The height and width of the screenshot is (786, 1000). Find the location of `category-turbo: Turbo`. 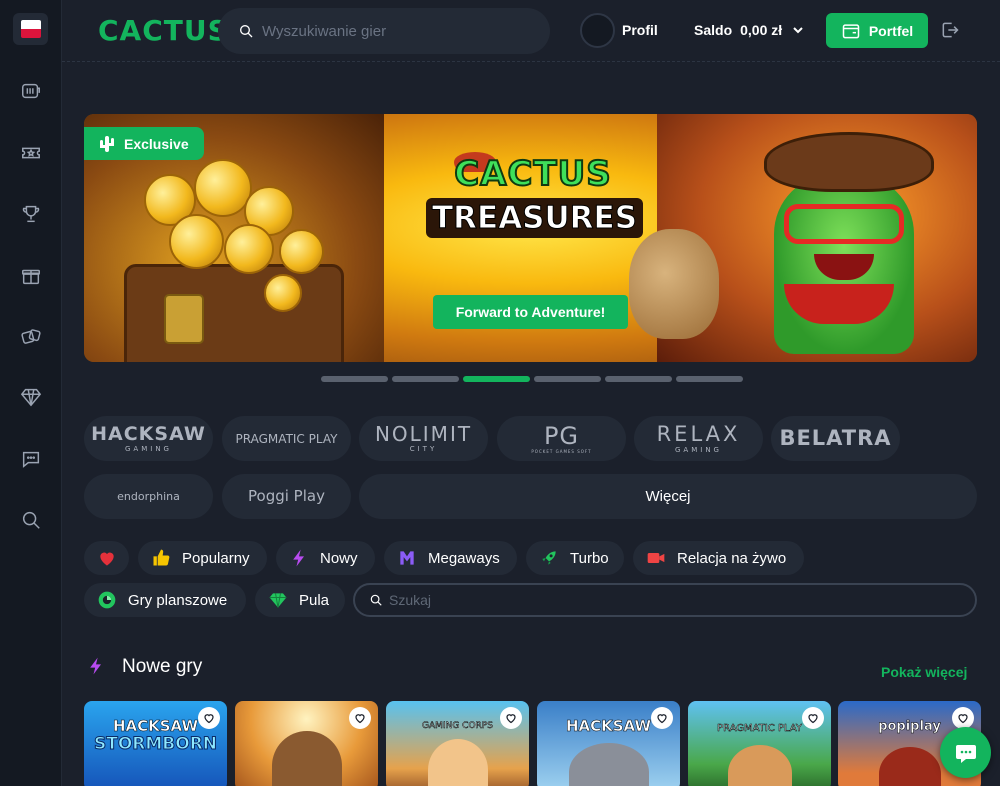

category-turbo: Turbo is located at coordinates (575, 558).